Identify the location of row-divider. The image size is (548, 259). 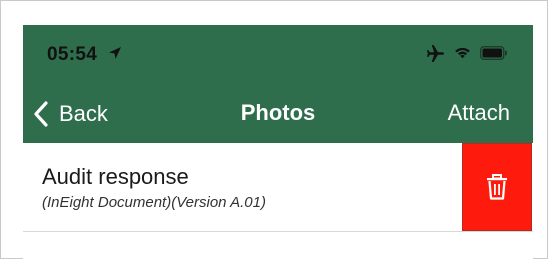
(278, 231).